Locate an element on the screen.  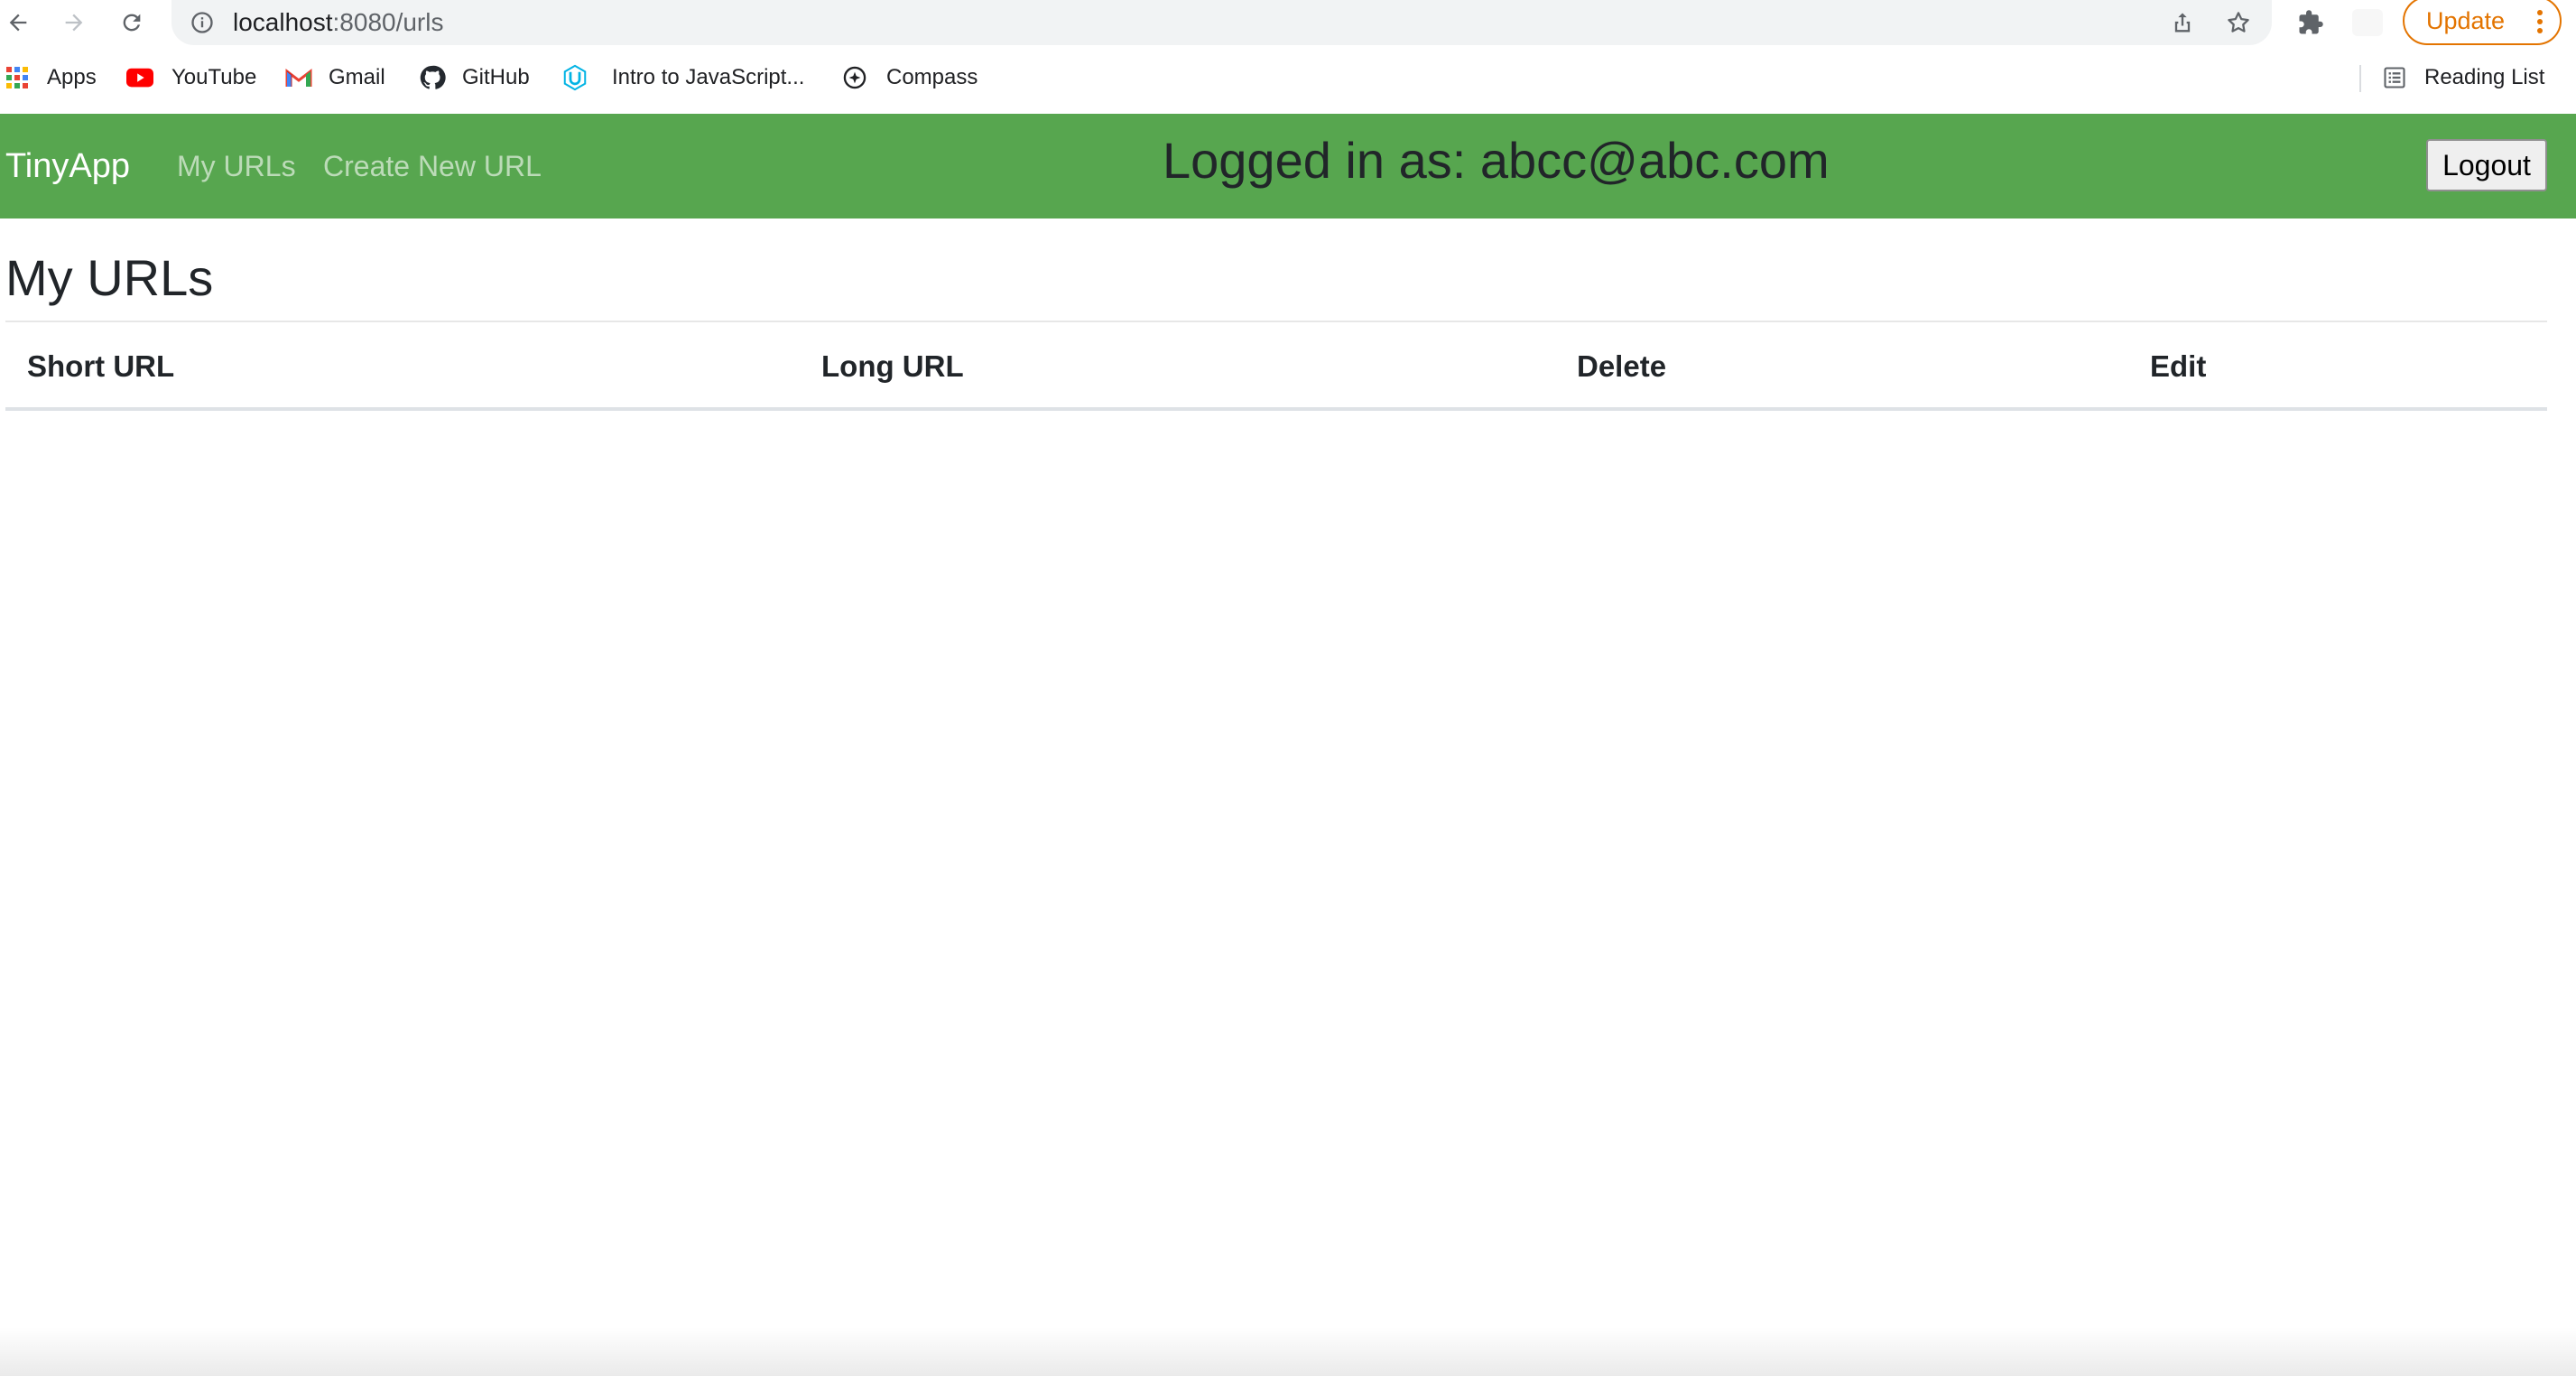
column-header-edit: Edit is located at coordinates (2178, 366).